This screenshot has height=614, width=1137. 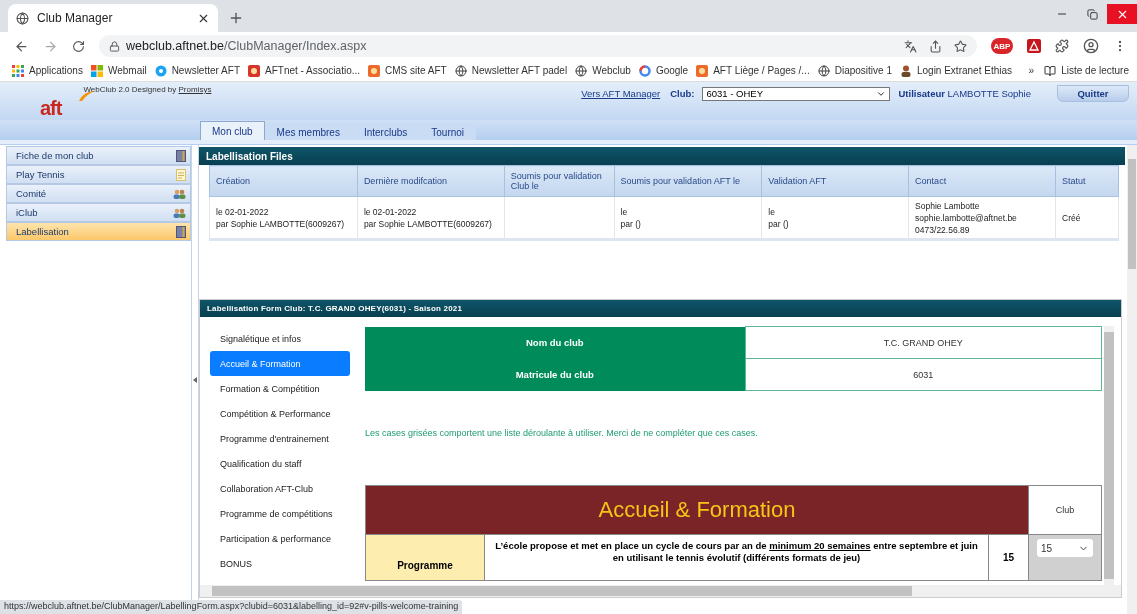 I want to click on ring-icon, so click(x=644, y=70).